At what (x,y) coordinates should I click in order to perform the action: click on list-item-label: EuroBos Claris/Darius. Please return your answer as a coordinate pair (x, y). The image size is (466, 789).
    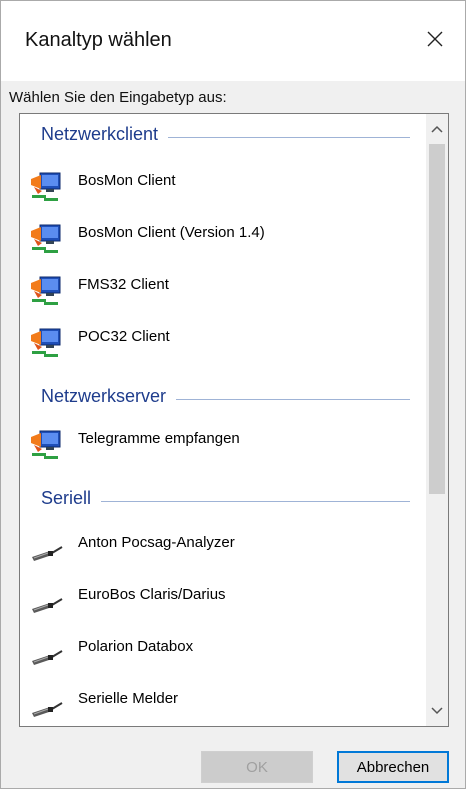
    Looking at the image, I should click on (152, 594).